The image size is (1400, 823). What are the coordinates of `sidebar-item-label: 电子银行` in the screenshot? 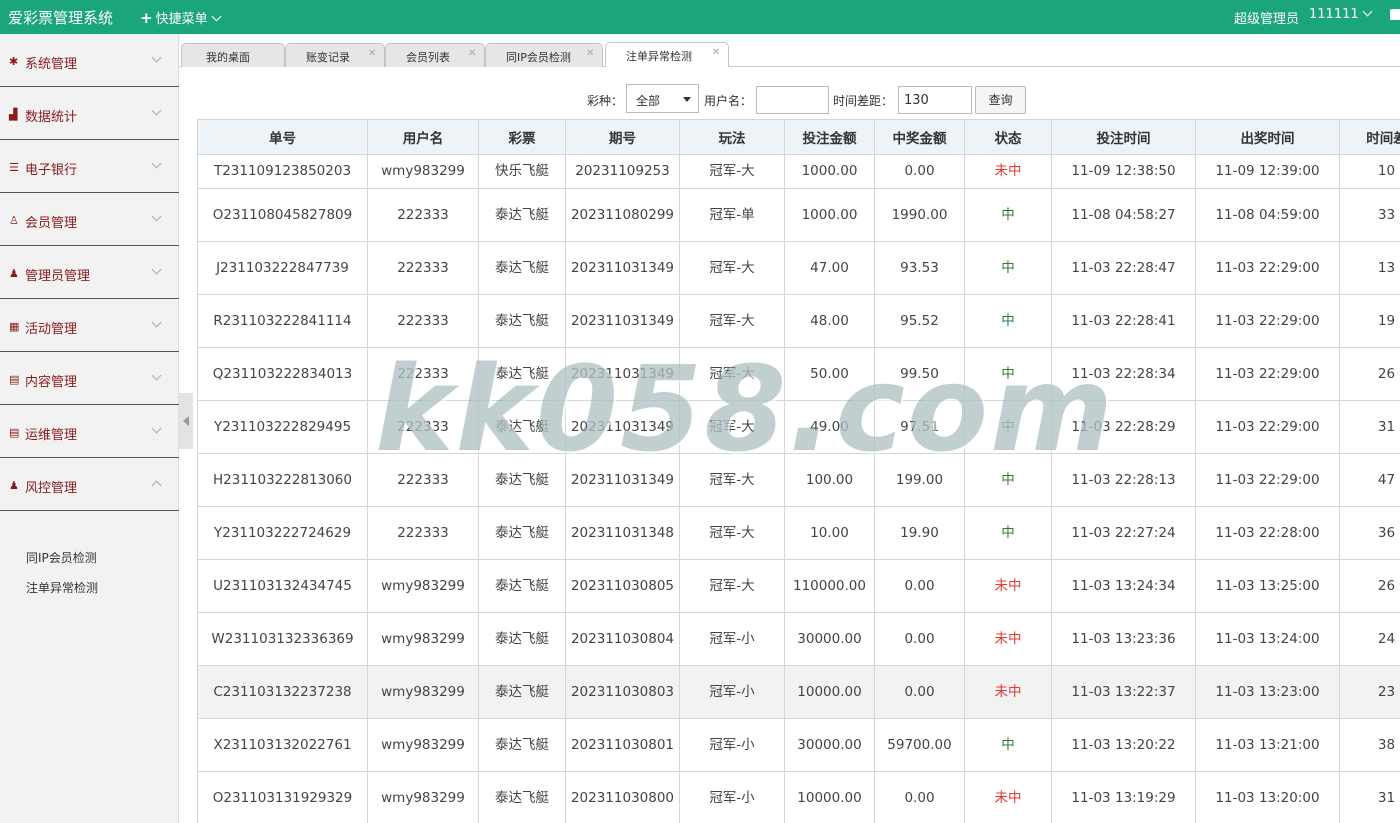 It's located at (51, 170).